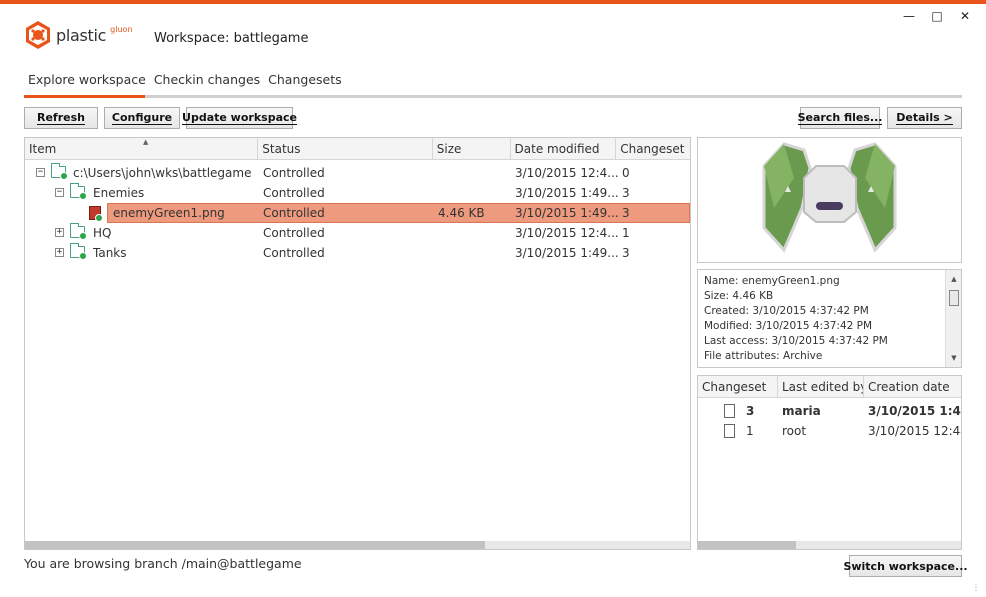  What do you see at coordinates (786, 311) in the screenshot?
I see `info-created: Created: 3/10/2015 4:37:42 PM` at bounding box center [786, 311].